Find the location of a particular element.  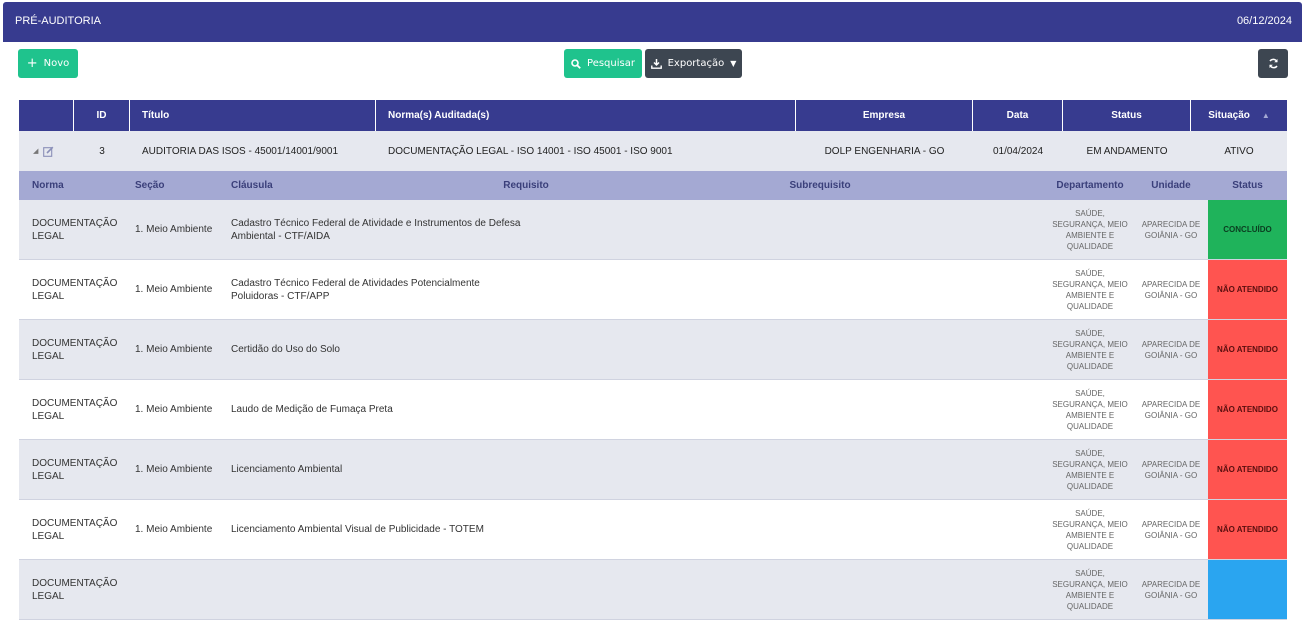

search-button: Pesquisar is located at coordinates (603, 63).